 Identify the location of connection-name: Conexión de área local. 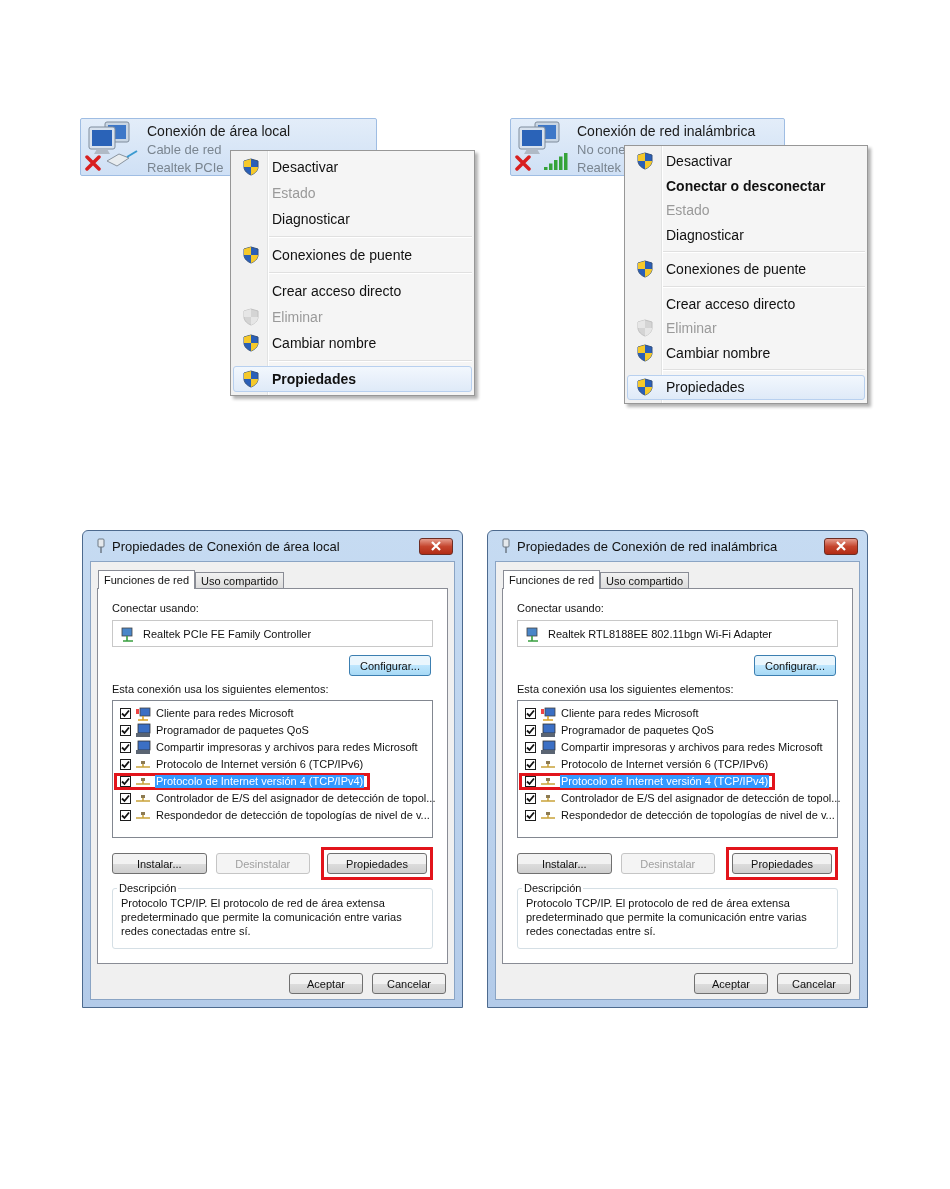
(219, 131).